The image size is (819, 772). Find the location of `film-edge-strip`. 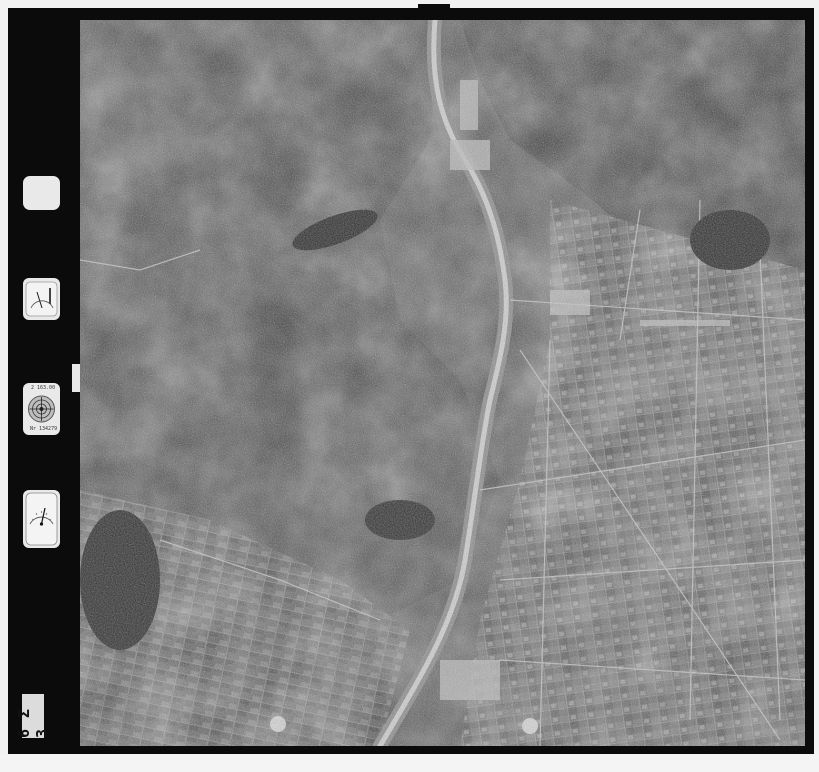

film-edge-strip is located at coordinates (409, 763).